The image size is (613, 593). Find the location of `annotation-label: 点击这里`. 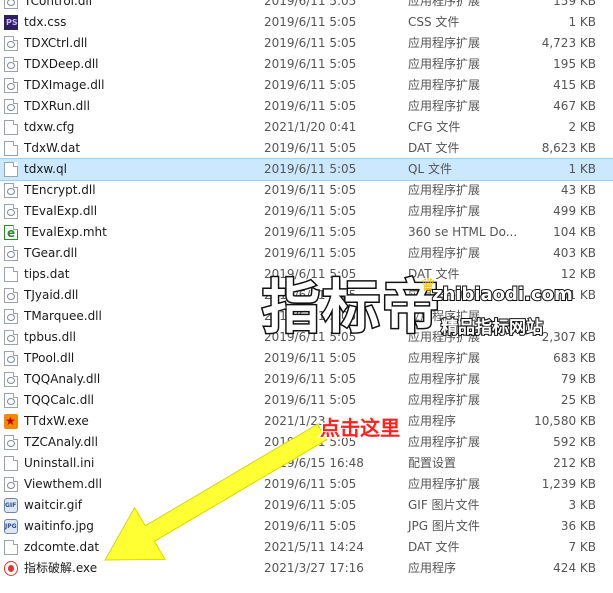

annotation-label: 点击这里 is located at coordinates (360, 428).